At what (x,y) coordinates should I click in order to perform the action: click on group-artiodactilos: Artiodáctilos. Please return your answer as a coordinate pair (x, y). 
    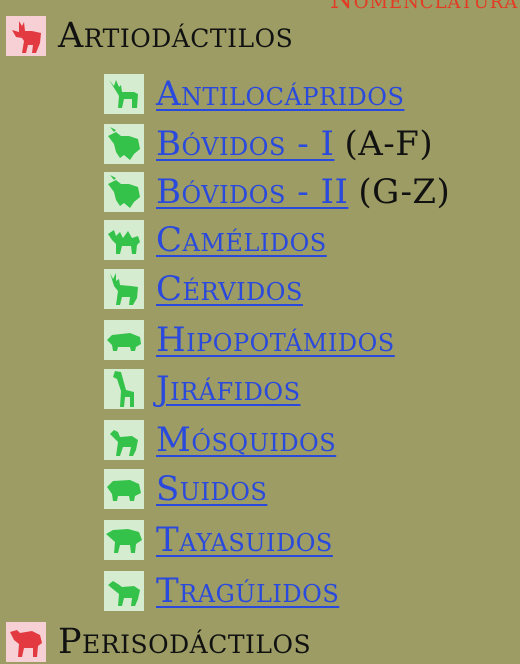
    Looking at the image, I should click on (149, 36).